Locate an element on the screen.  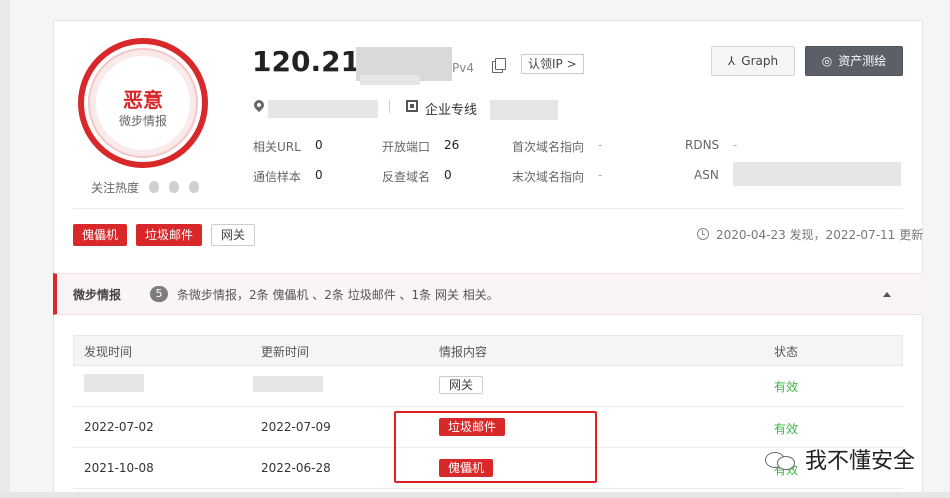
row-updated: 2022-07-09 is located at coordinates (296, 427).